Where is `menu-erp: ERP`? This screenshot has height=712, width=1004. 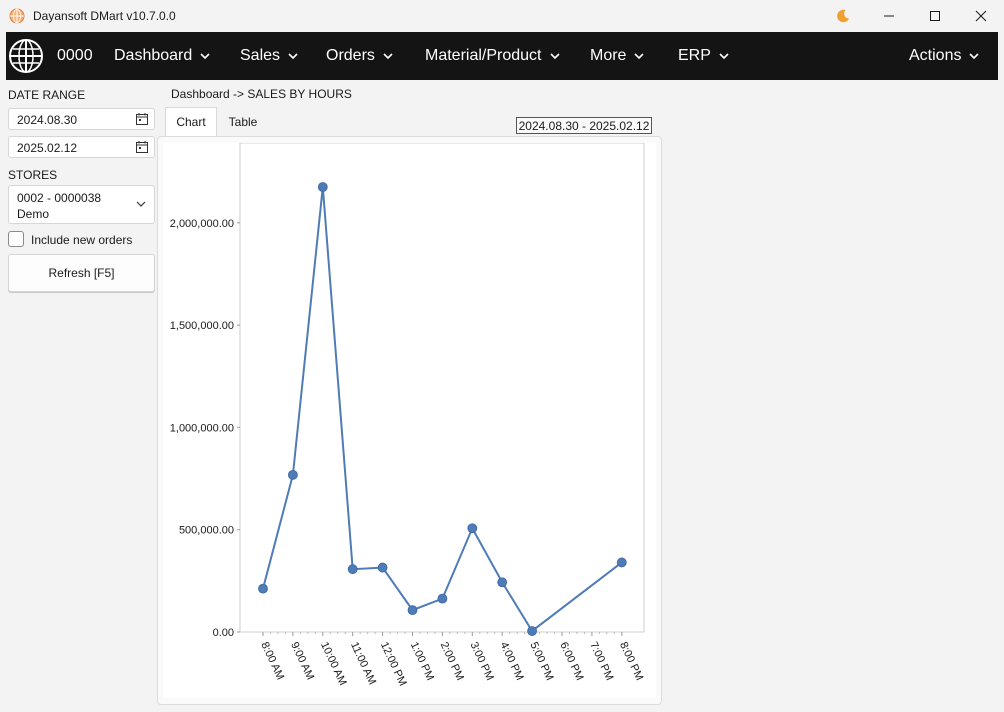 menu-erp: ERP is located at coordinates (703, 56).